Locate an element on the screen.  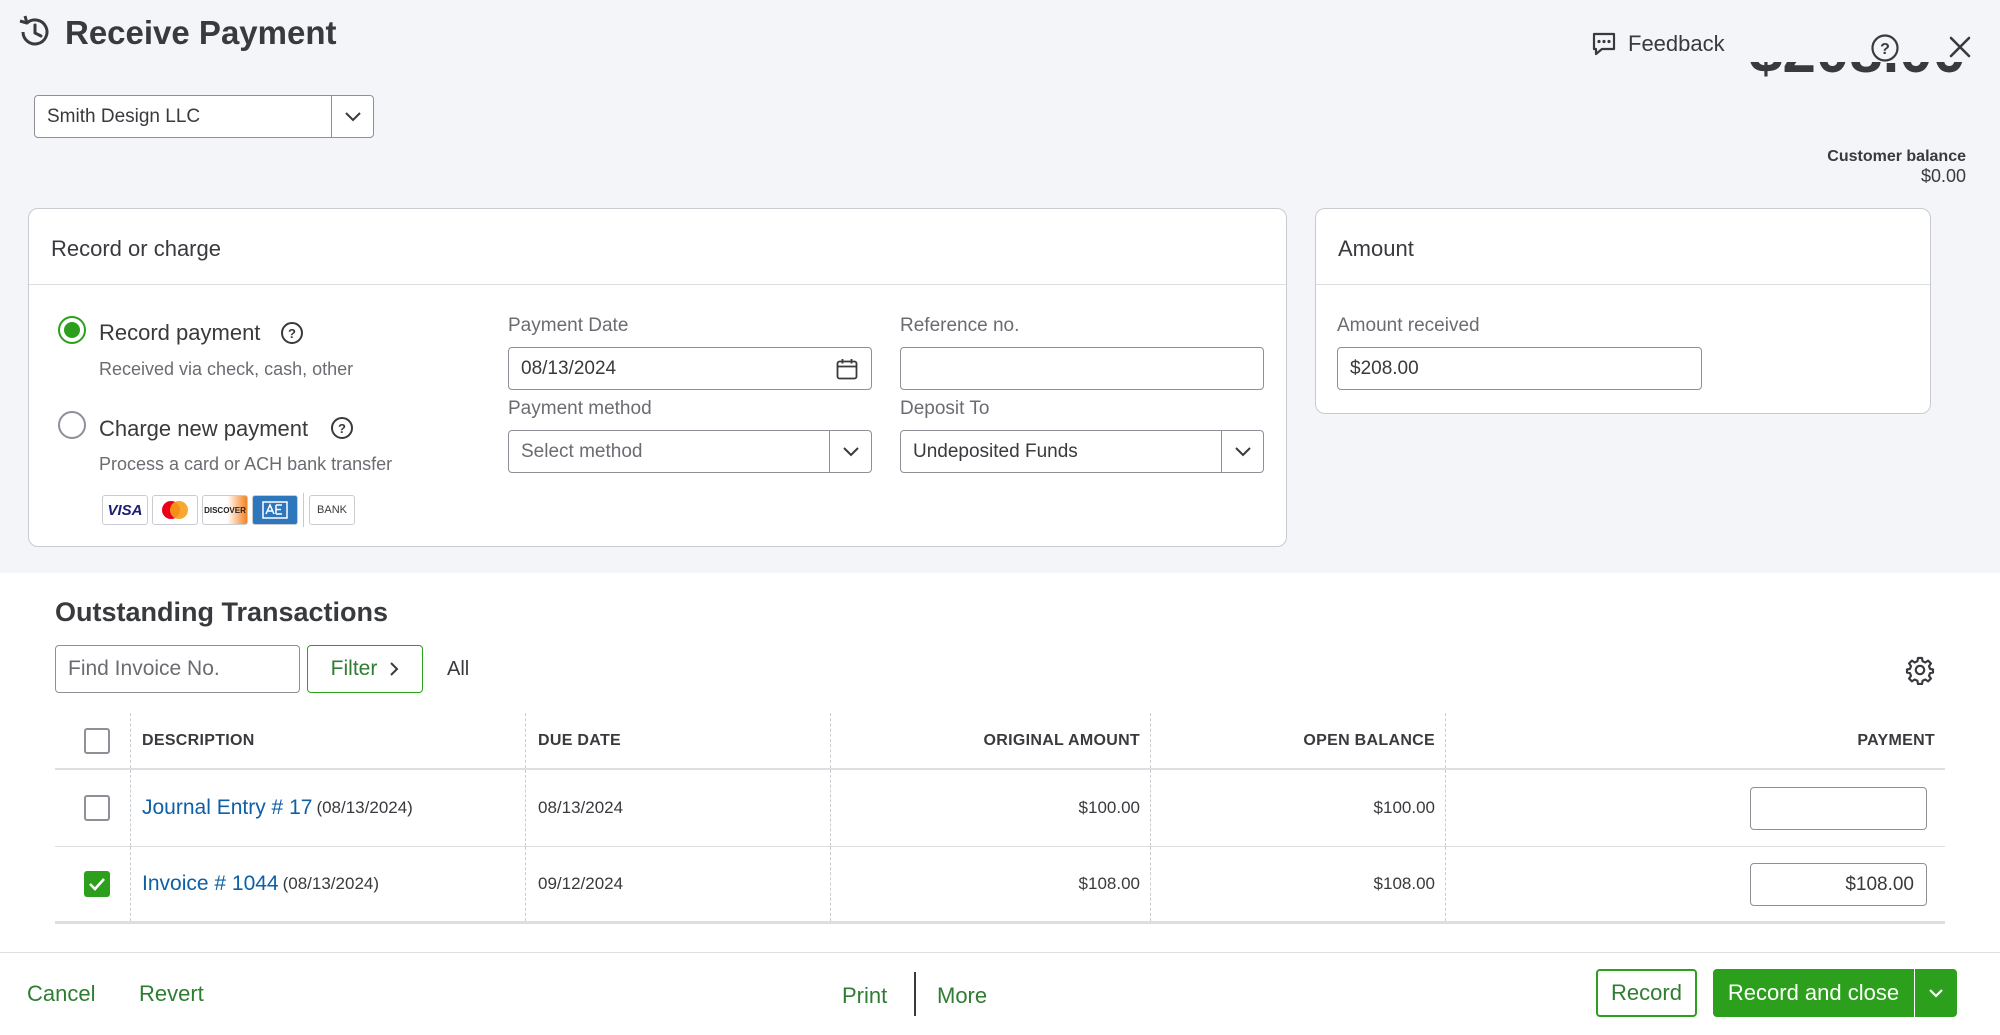
find-invoice-input: Find Invoice No. is located at coordinates (177, 669).